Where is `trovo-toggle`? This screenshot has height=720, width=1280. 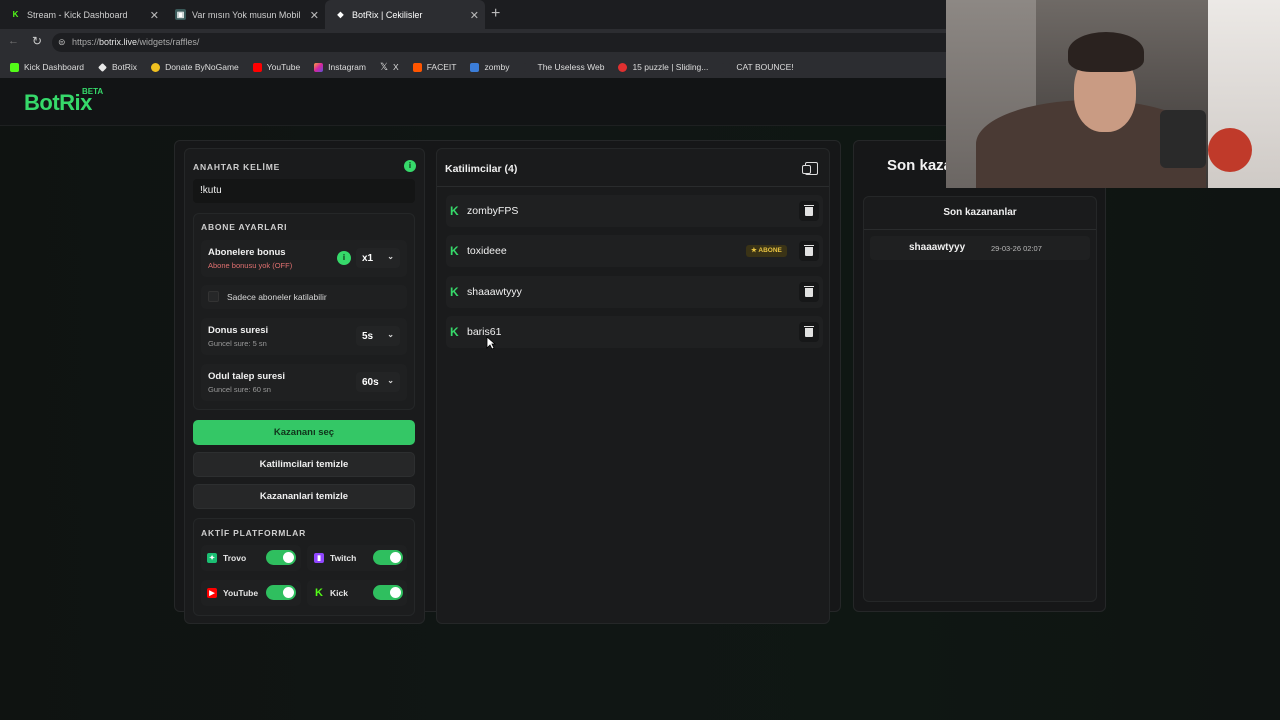 trovo-toggle is located at coordinates (281, 557).